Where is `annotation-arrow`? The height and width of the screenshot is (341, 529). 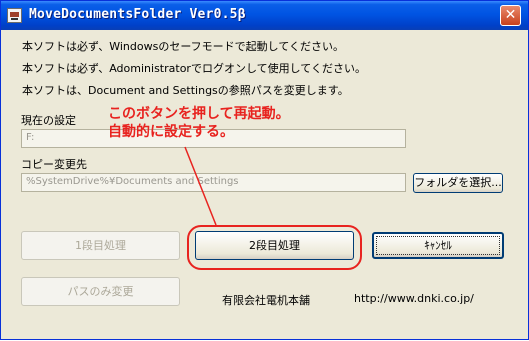
annotation-arrow is located at coordinates (200, 186).